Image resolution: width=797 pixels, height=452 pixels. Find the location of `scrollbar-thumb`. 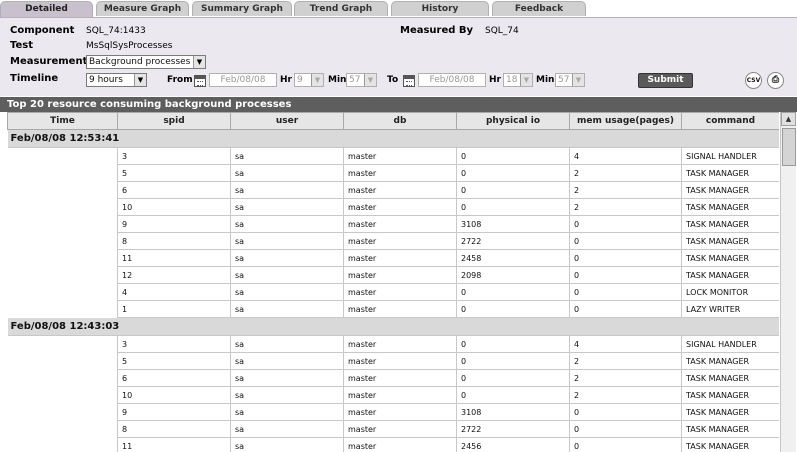

scrollbar-thumb is located at coordinates (789, 147).